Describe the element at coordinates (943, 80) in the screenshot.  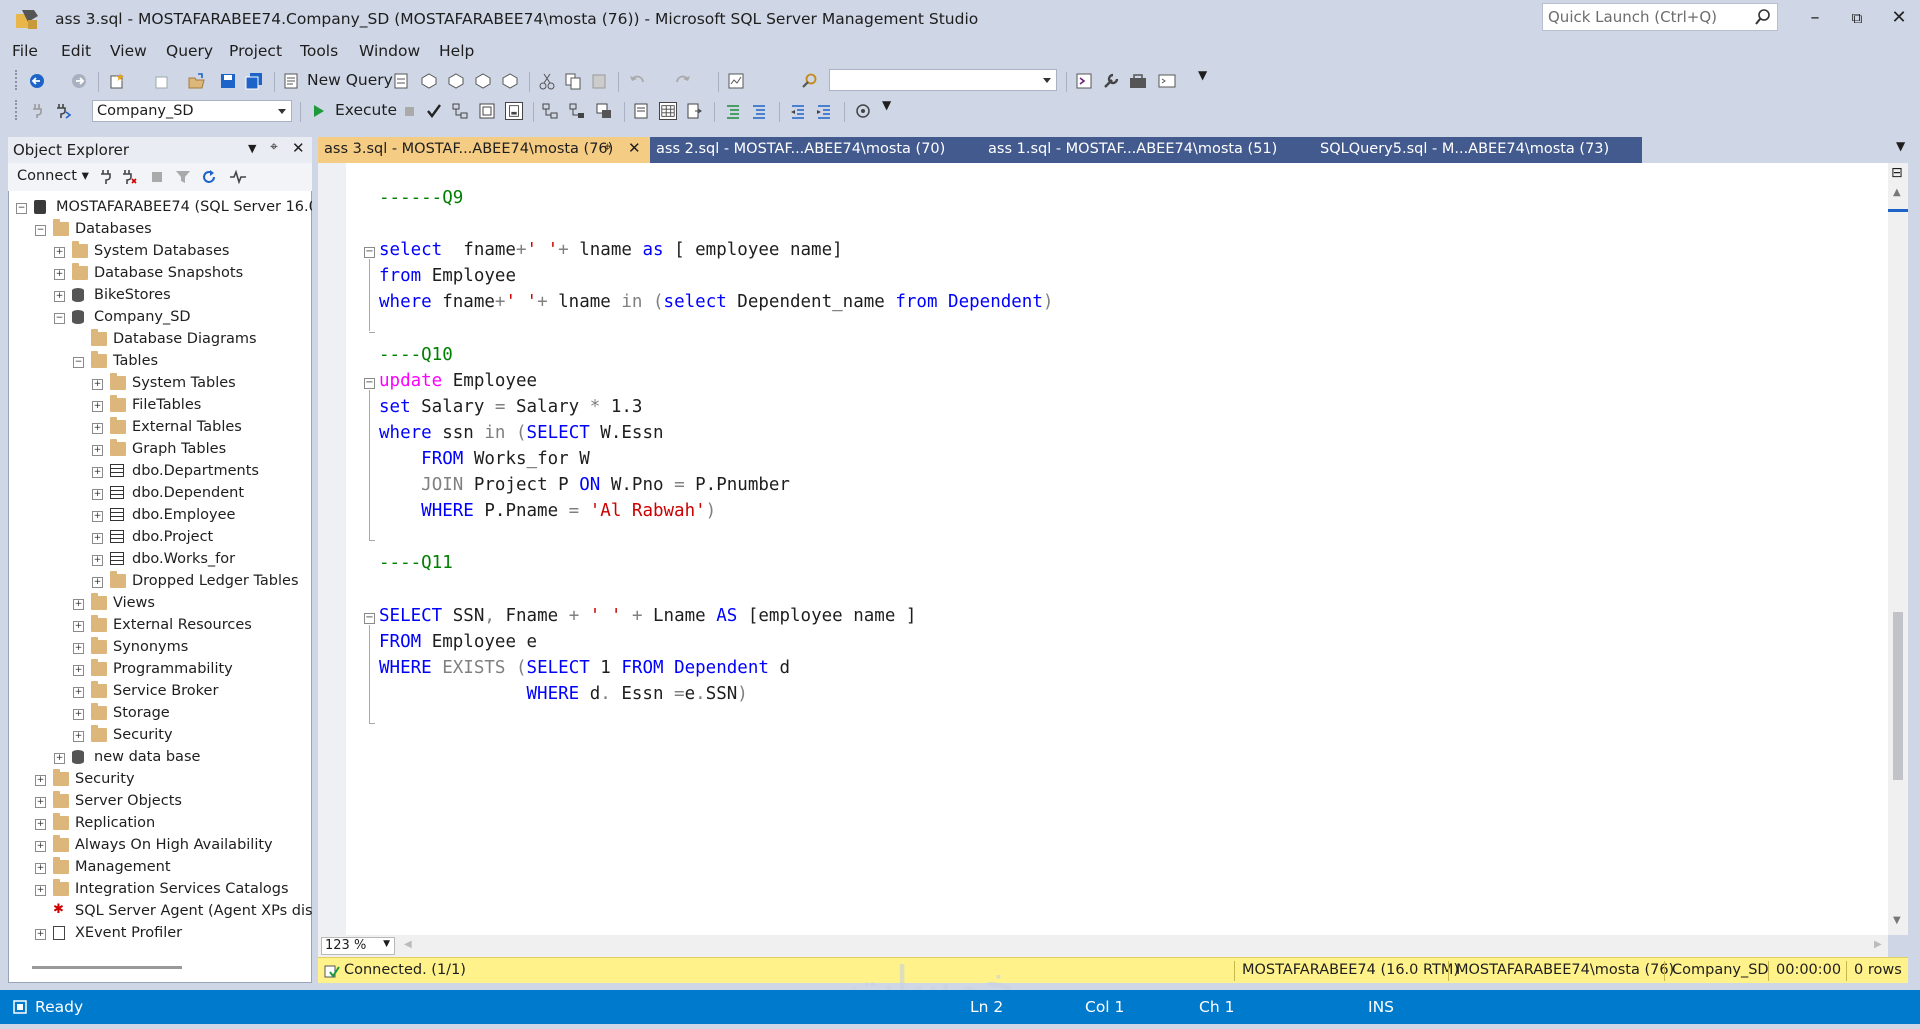
I see `find-combo` at that location.